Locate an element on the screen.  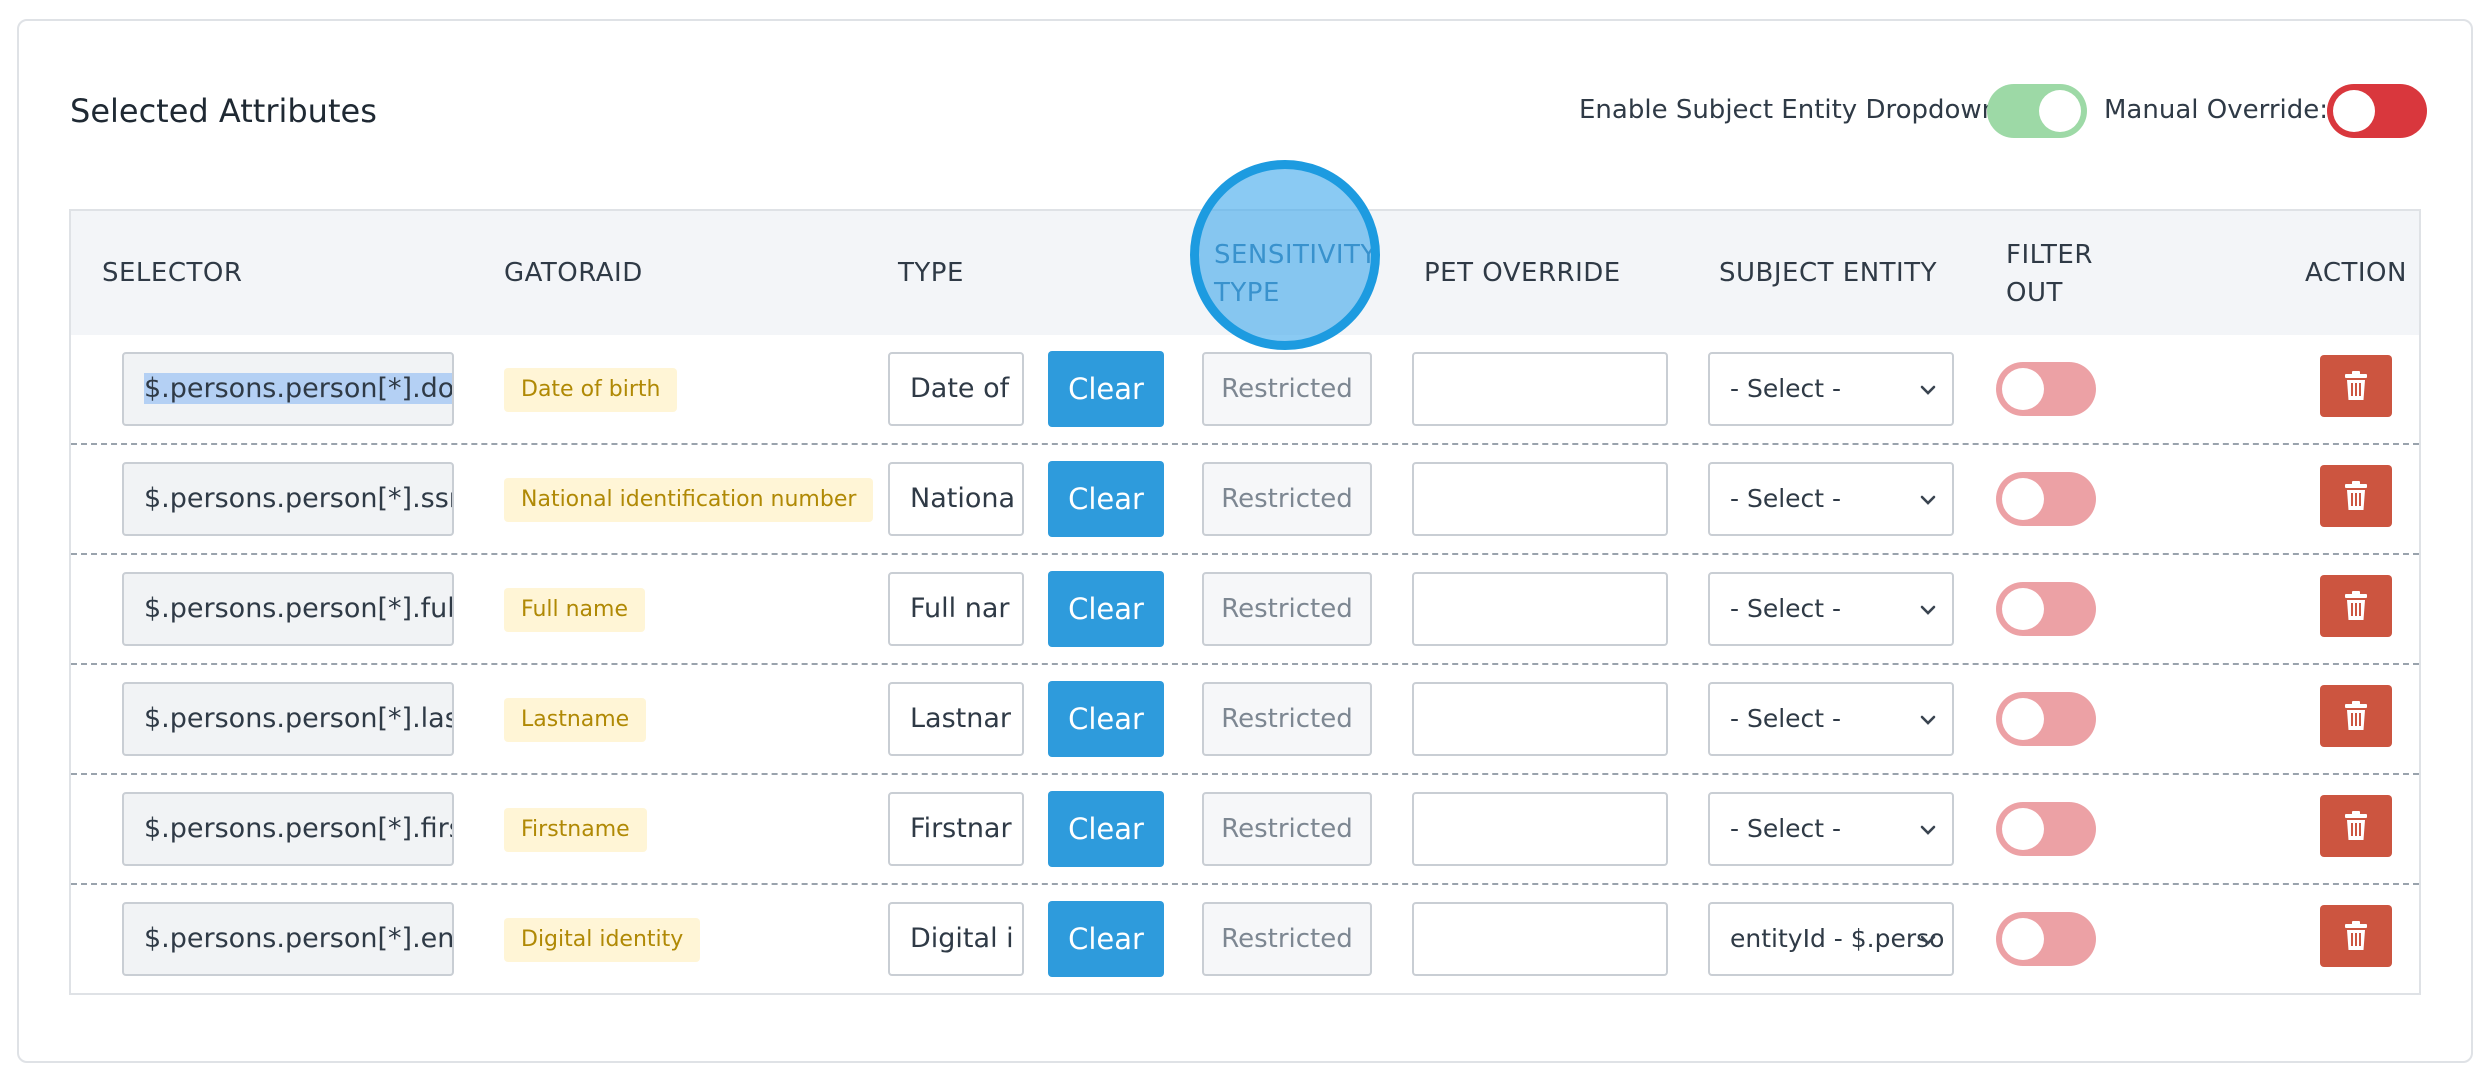
type-input: Firstnar is located at coordinates (956, 829).